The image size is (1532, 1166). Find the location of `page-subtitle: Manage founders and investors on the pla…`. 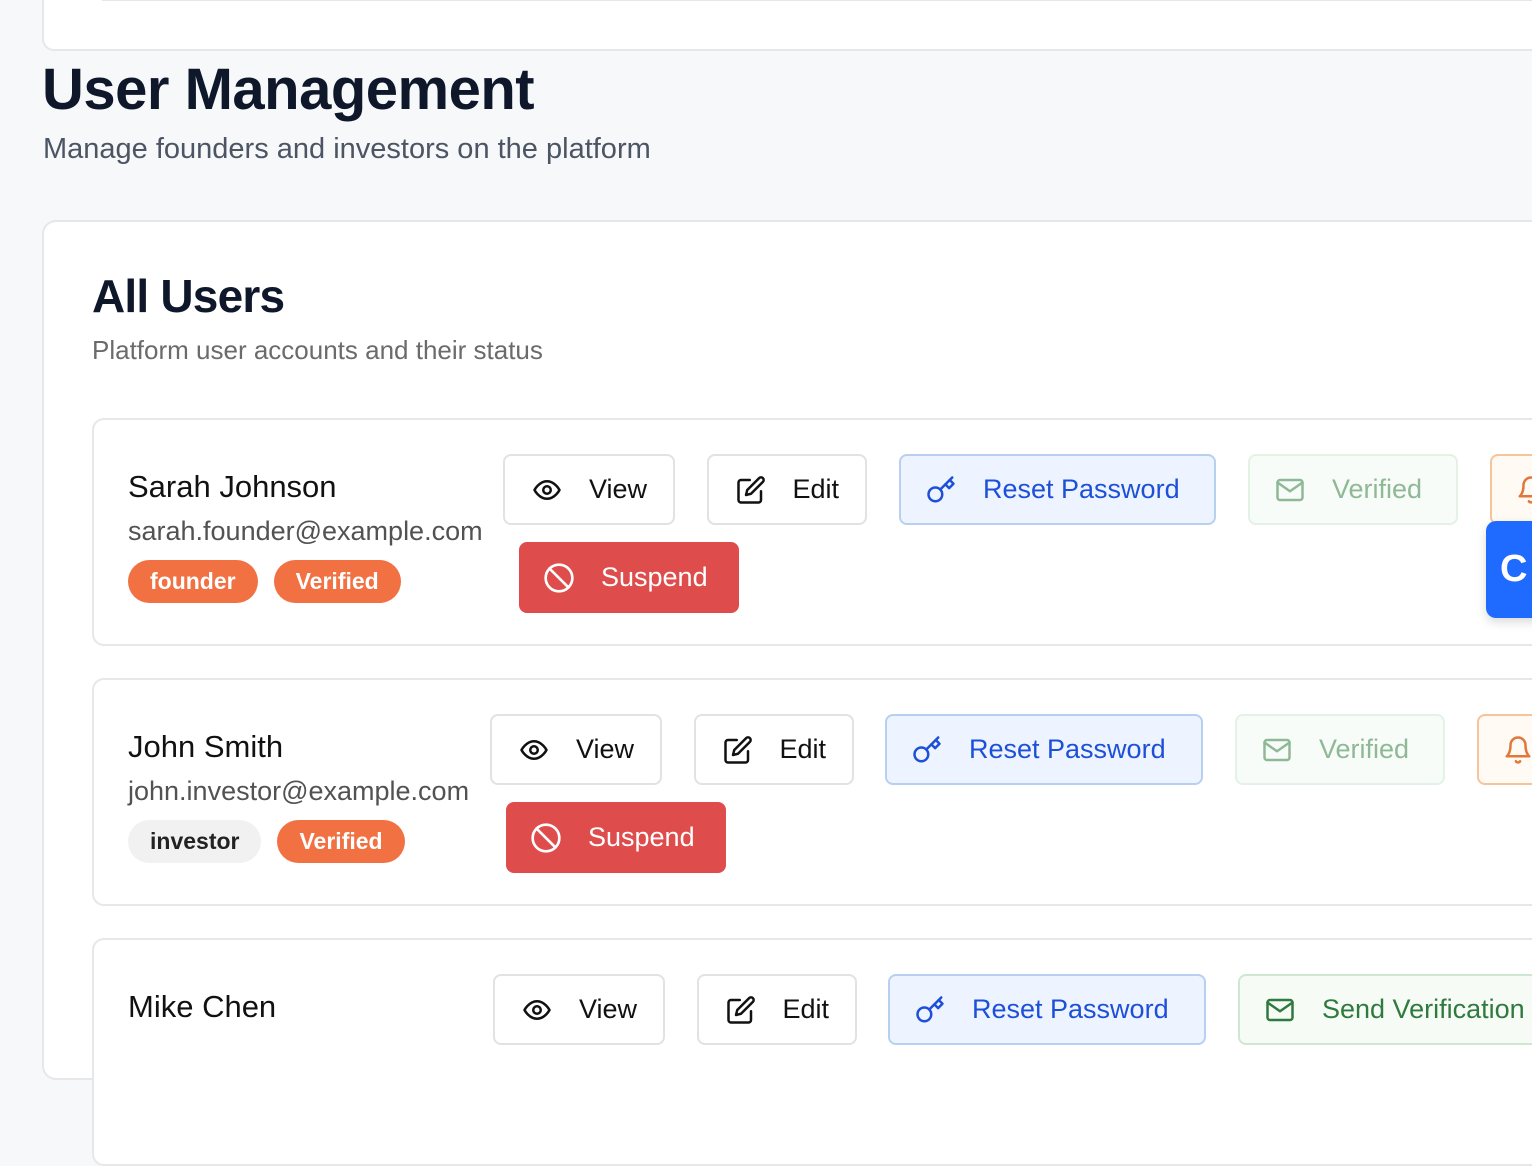

page-subtitle: Manage founders and investors on the pla… is located at coordinates (347, 149).